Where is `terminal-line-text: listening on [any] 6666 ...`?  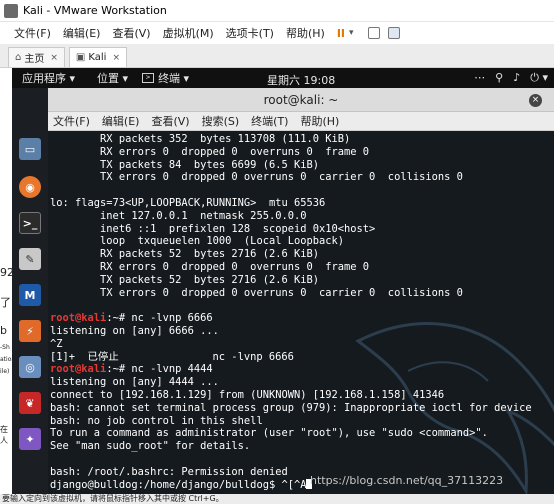
terminal-line-text: listening on [any] 6666 ... is located at coordinates (134, 330).